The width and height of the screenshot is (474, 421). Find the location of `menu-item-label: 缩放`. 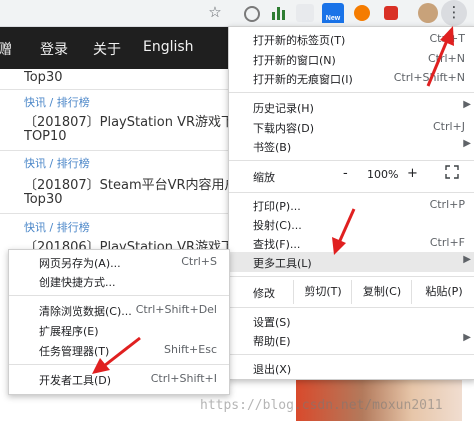

menu-item-label: 缩放 is located at coordinates (264, 177).